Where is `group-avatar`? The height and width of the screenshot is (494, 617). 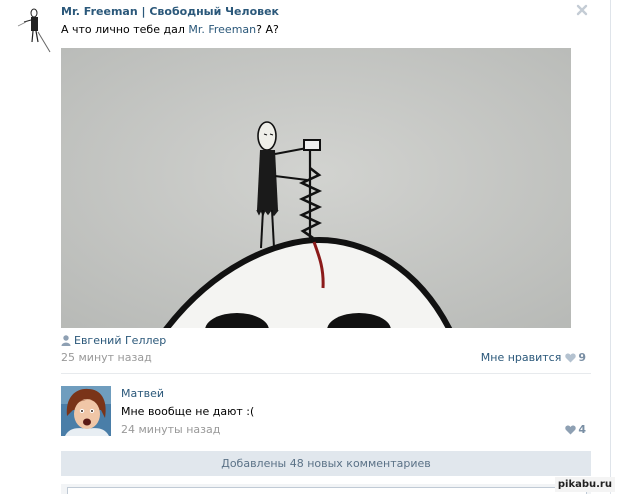 group-avatar is located at coordinates (27, 28).